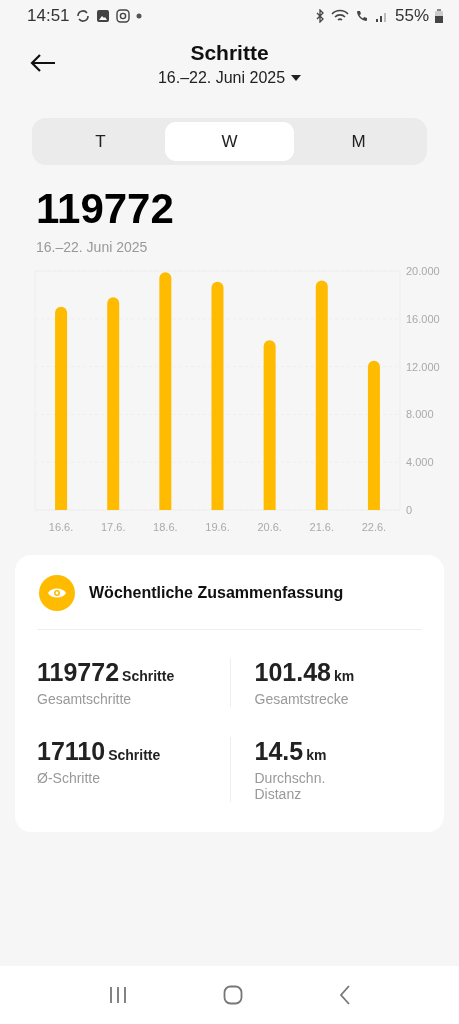  I want to click on image-icon, so click(102, 16).